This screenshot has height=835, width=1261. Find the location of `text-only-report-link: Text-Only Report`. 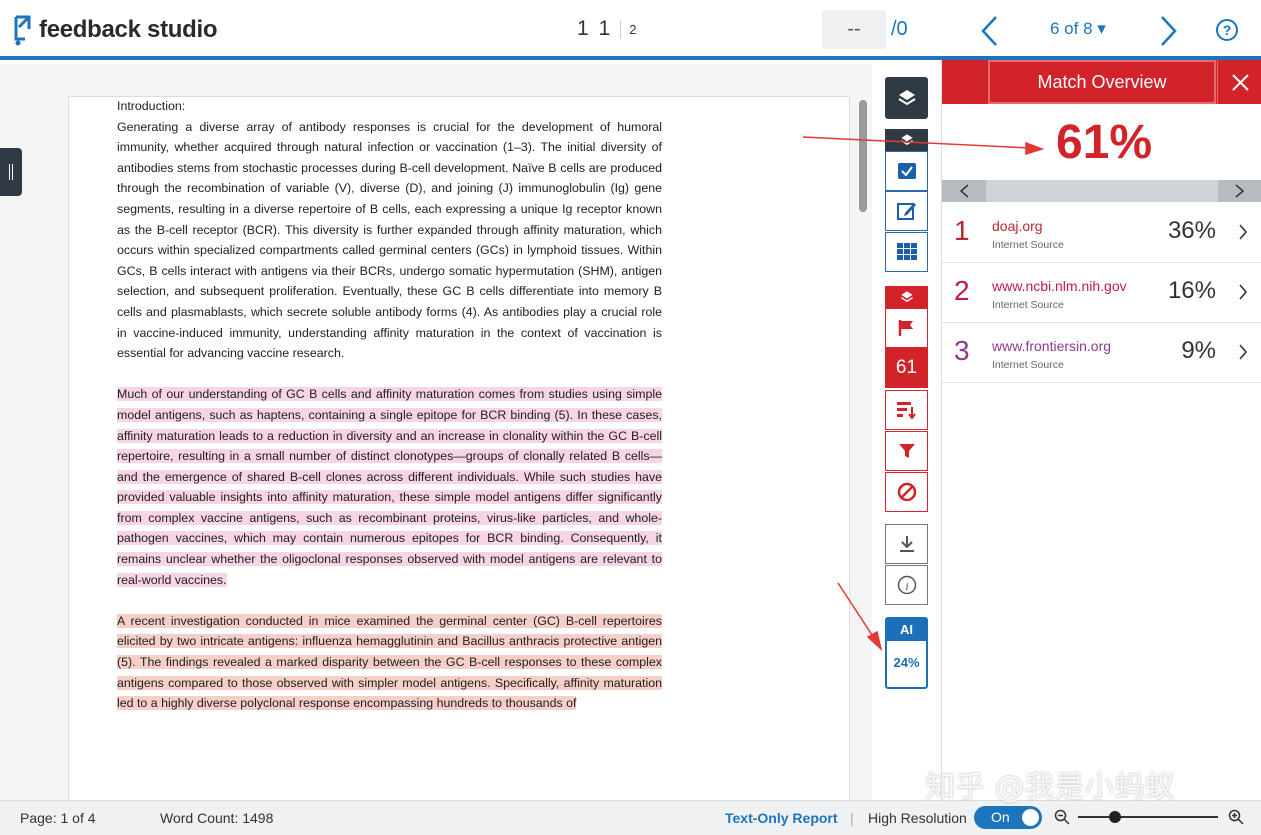

text-only-report-link: Text-Only Report is located at coordinates (781, 818).